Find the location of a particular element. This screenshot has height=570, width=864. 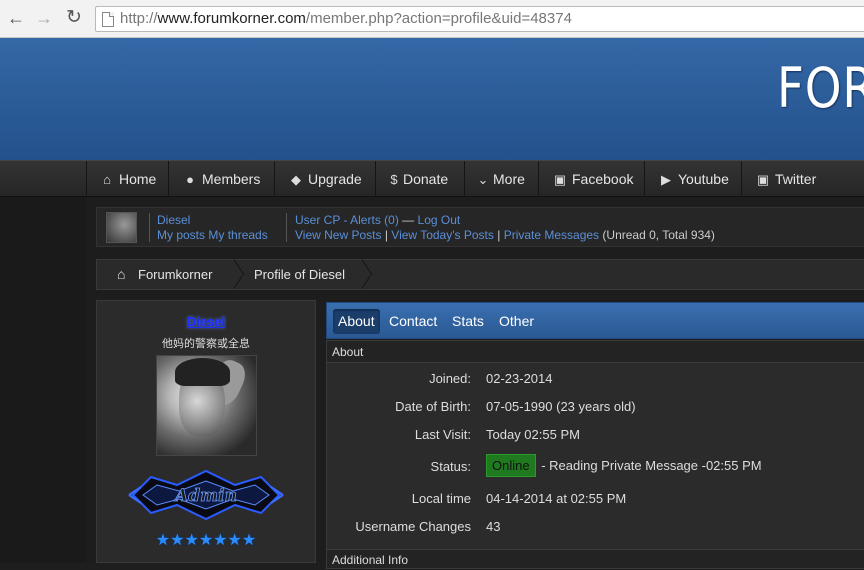

nav-home-label: Home is located at coordinates (138, 179).